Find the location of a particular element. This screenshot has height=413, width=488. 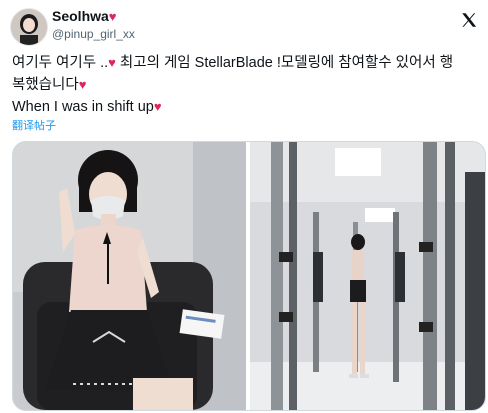

display-name: Seolhwa is located at coordinates (80, 16).